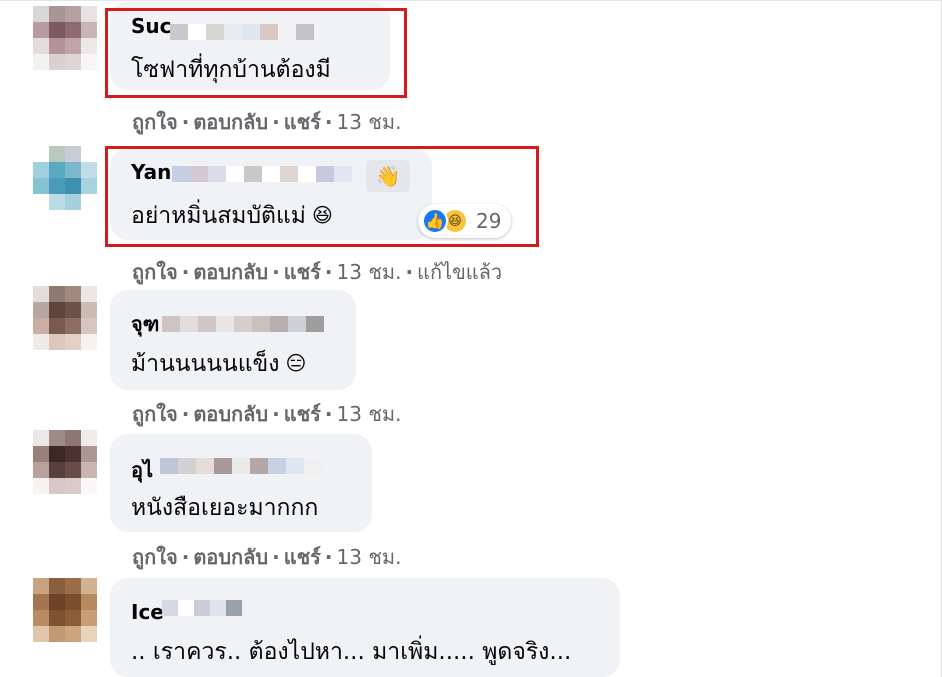  Describe the element at coordinates (147, 612) in the screenshot. I see `author-name: Ice` at that location.